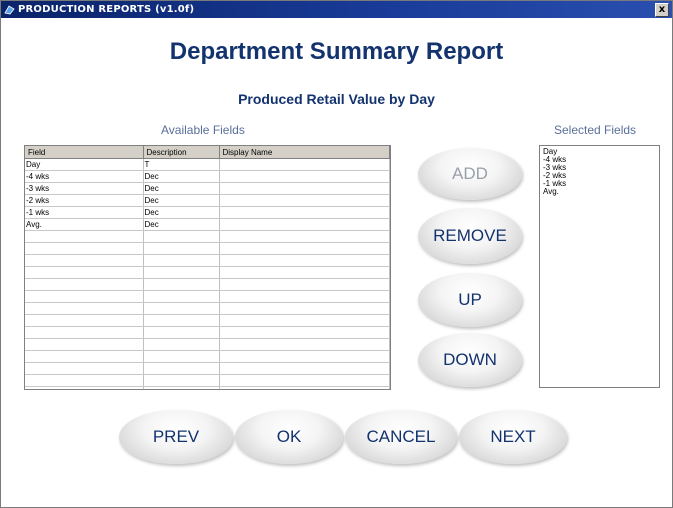 This screenshot has width=673, height=508. I want to click on cell-field: -4 wks, so click(84, 176).